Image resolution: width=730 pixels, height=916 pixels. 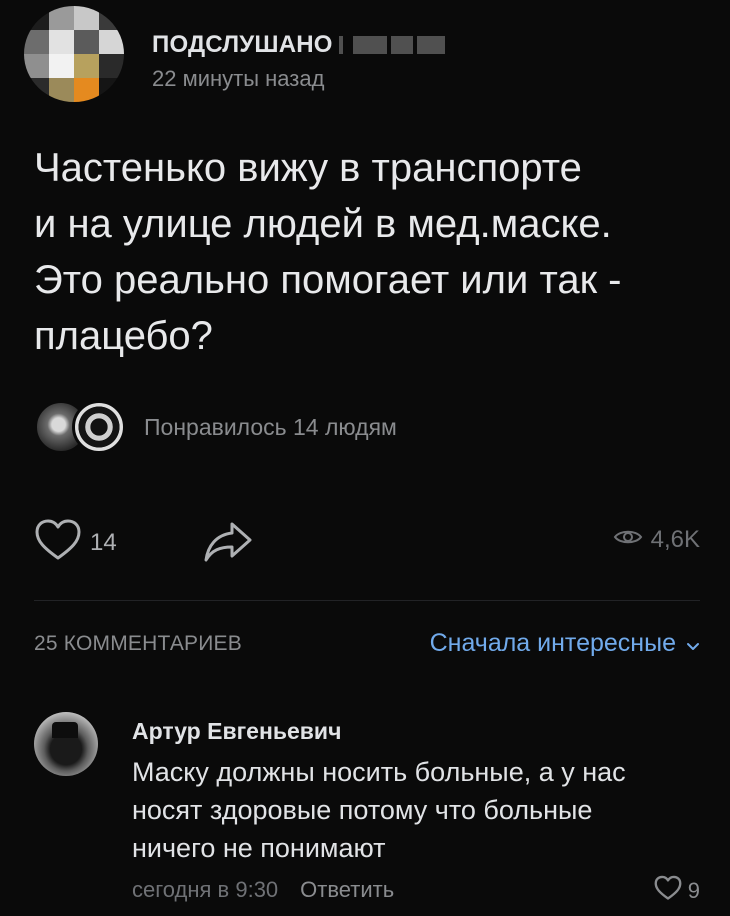 I want to click on like-button: 14, so click(x=75, y=542).